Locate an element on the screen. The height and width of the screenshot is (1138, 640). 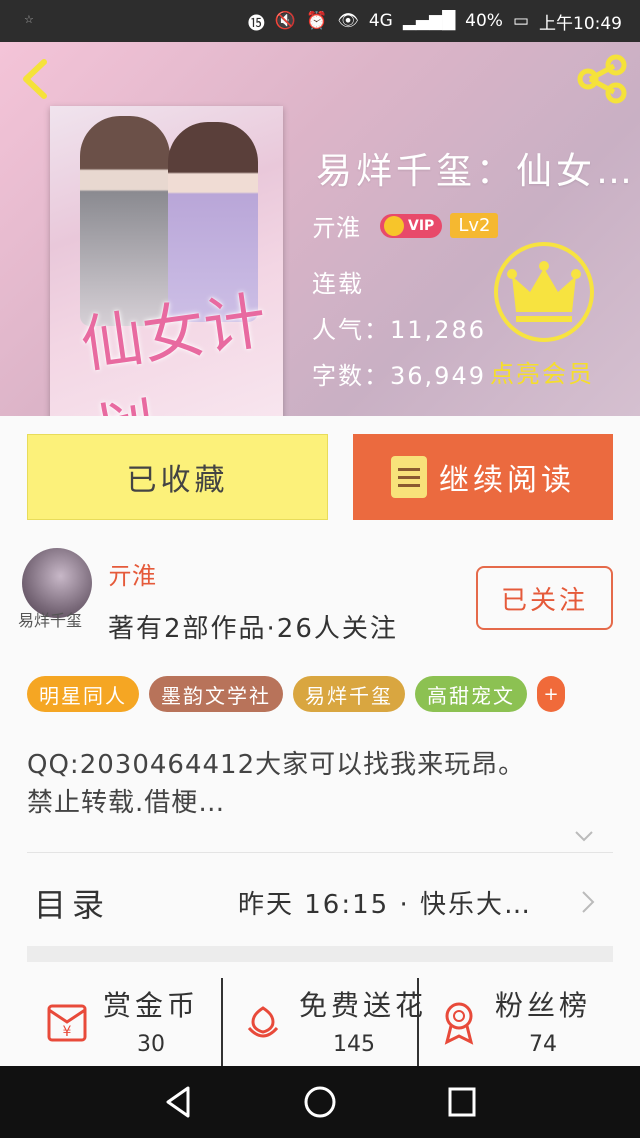
popularity-line: 人气：11,286 is located at coordinates (399, 327).